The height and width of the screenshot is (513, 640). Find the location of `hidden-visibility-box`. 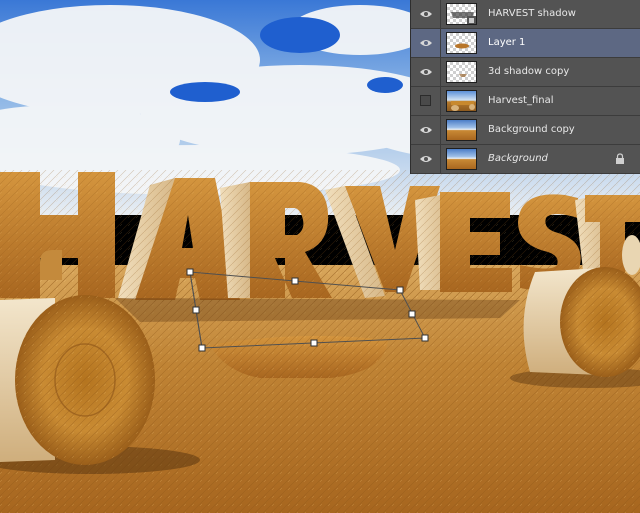

hidden-visibility-box is located at coordinates (425, 100).